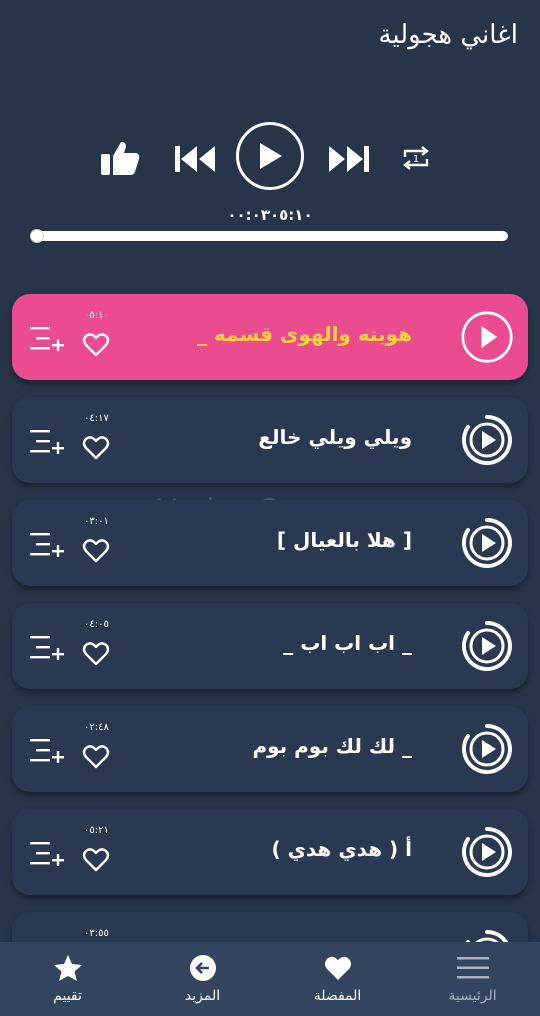  I want to click on song-row: _ لك لك بوم بوم ٠٢:٤٨, so click(270, 749).